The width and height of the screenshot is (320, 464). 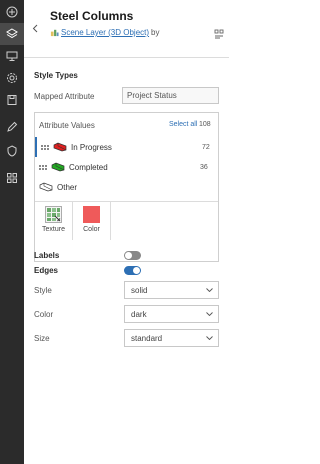 What do you see at coordinates (171, 314) in the screenshot?
I see `color-select: dark` at bounding box center [171, 314].